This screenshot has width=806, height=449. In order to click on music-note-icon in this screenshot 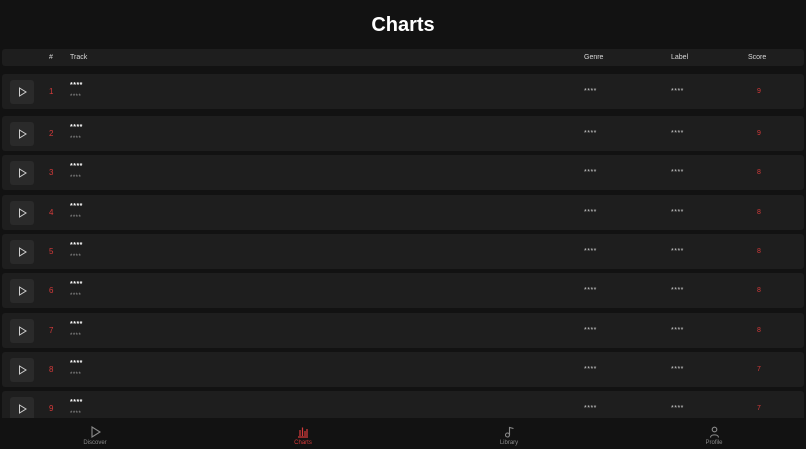, I will do `click(509, 432)`.